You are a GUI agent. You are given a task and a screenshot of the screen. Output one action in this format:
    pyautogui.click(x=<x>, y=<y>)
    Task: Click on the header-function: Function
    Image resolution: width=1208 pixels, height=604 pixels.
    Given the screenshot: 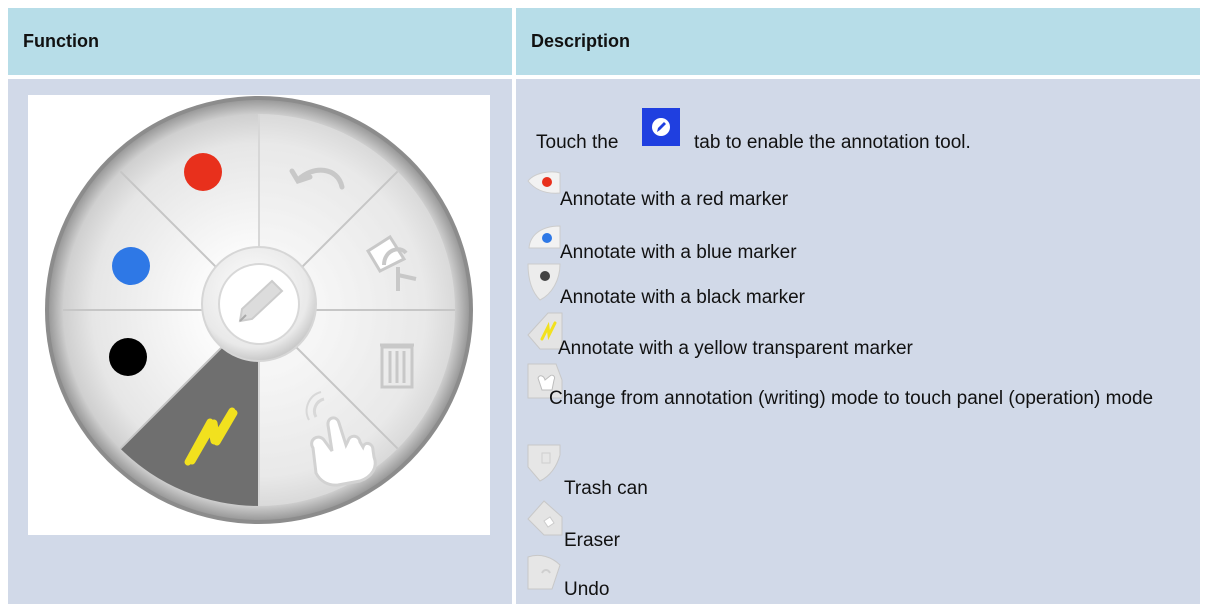 What is the action you would take?
    pyautogui.click(x=260, y=41)
    